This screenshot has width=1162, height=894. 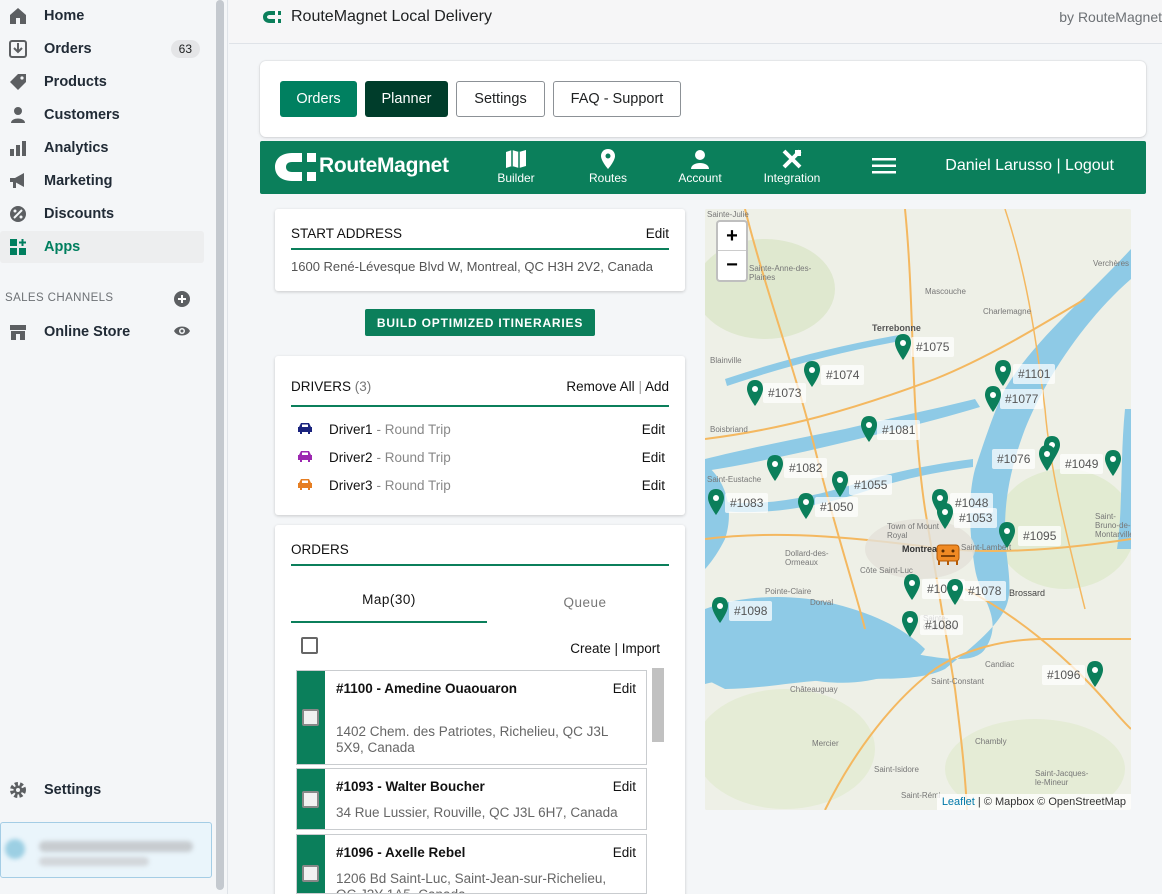 What do you see at coordinates (785, 393) in the screenshot?
I see `order-marker-label: #1073` at bounding box center [785, 393].